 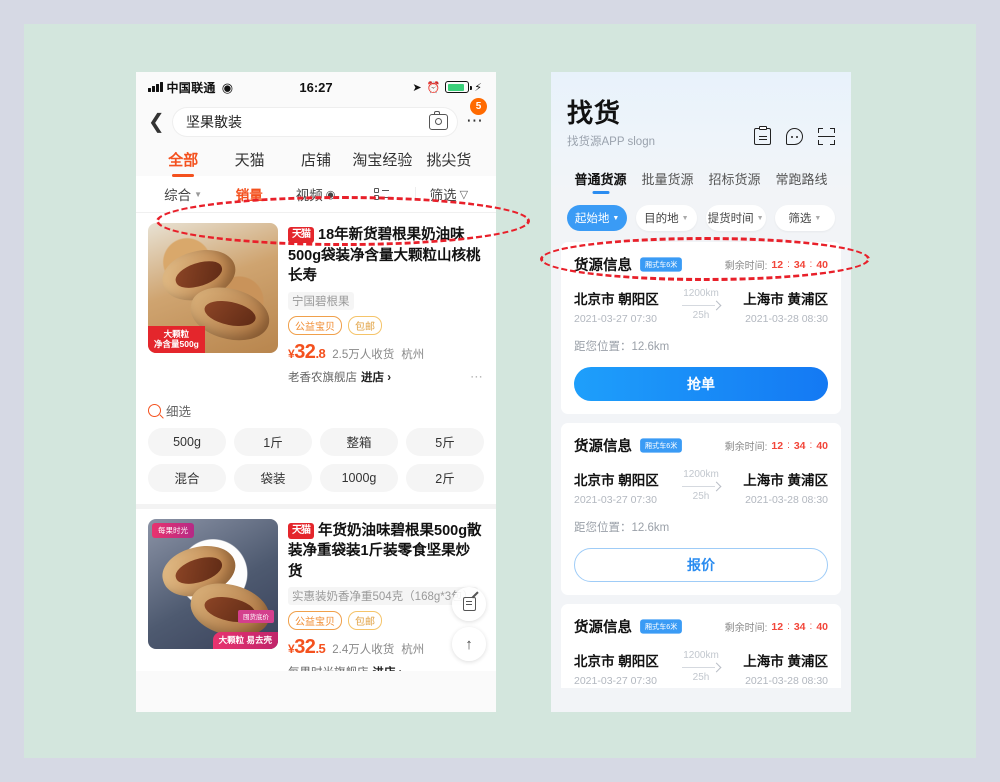 I want to click on view-toggle, so click(x=382, y=194).